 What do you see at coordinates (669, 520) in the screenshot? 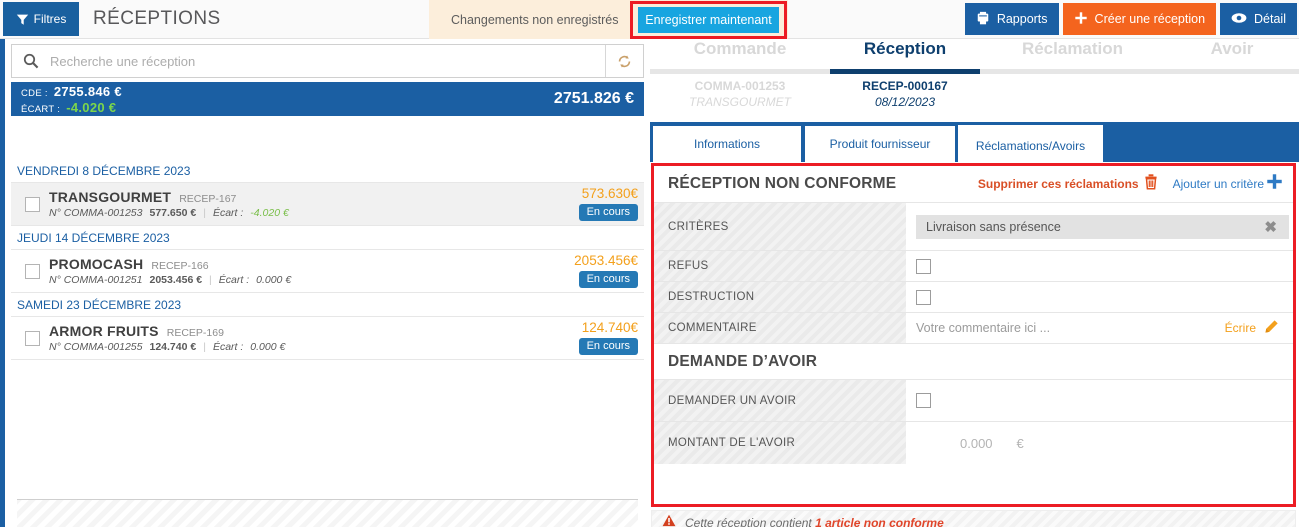
I see `warning-icon` at bounding box center [669, 520].